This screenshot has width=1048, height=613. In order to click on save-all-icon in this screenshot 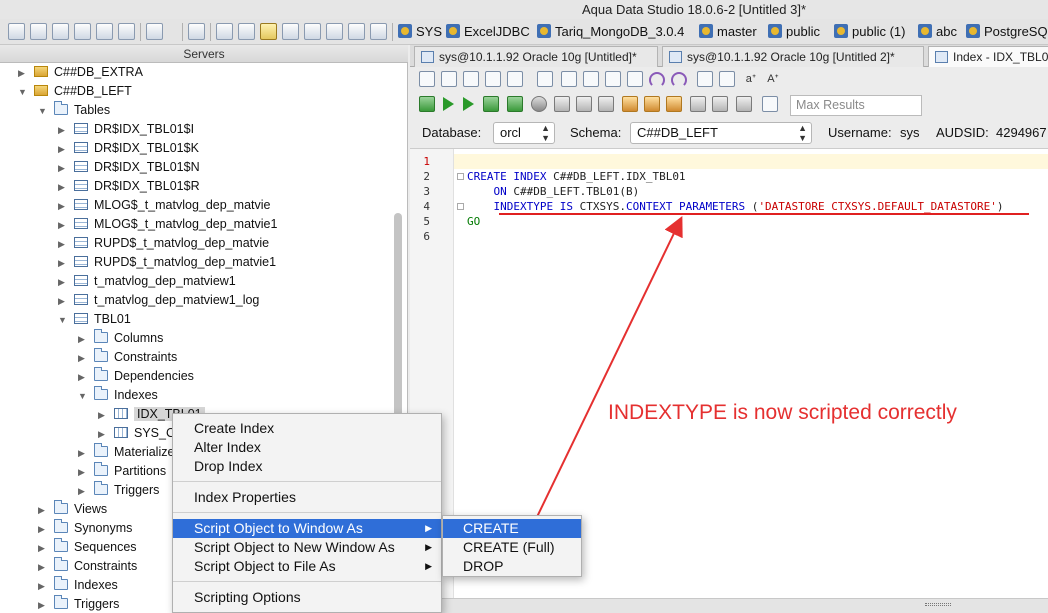, I will do `click(493, 79)`.